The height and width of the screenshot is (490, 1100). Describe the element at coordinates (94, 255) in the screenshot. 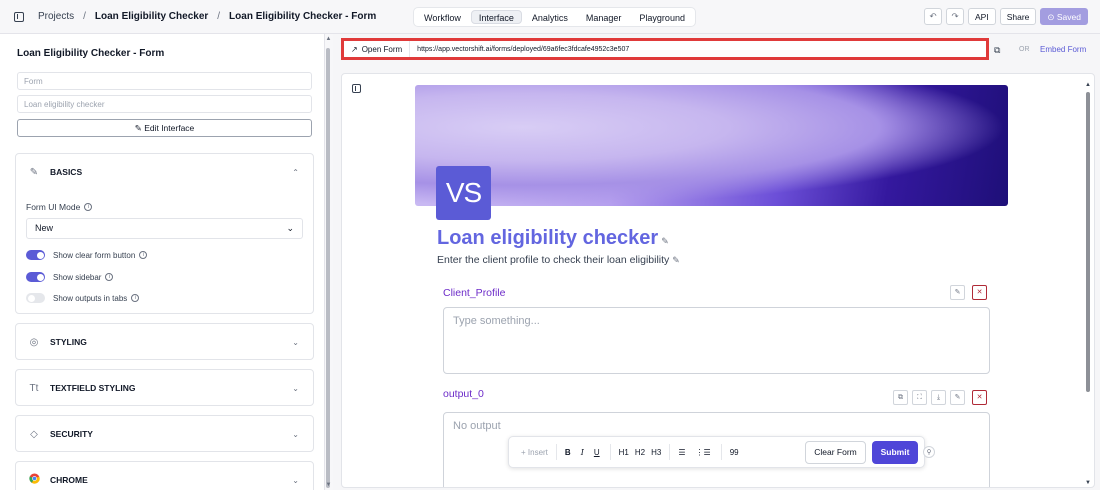

I see `show-clear-form-label: Show clear form button` at that location.